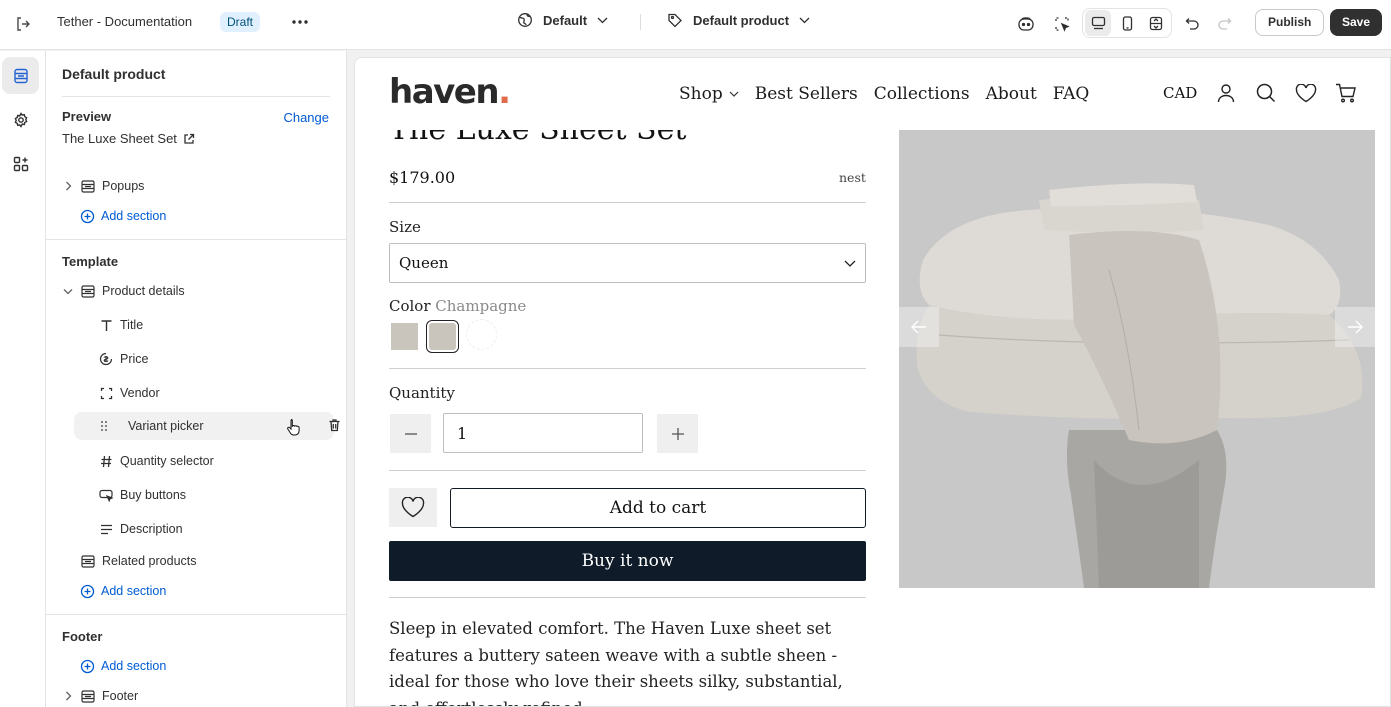  What do you see at coordinates (1127, 23) in the screenshot?
I see `mobile-view-icon` at bounding box center [1127, 23].